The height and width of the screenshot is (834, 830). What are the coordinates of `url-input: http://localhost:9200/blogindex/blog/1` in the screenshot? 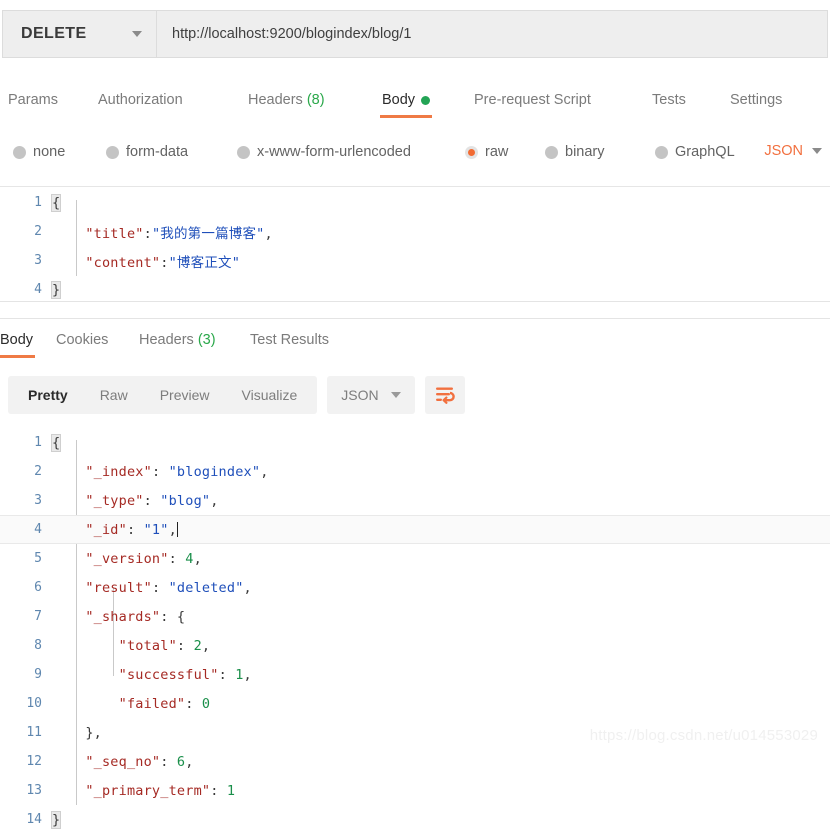 It's located at (492, 34).